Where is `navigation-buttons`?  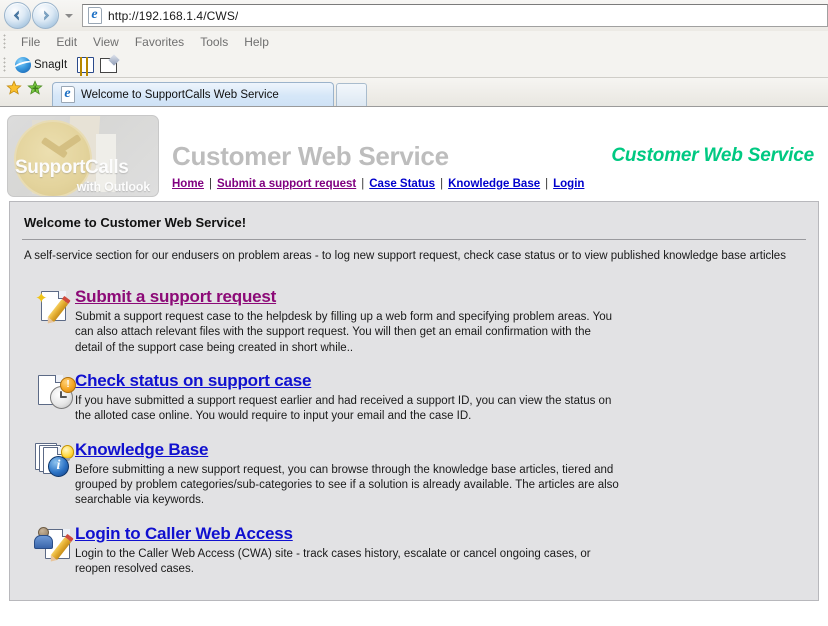
navigation-buttons is located at coordinates (40, 15).